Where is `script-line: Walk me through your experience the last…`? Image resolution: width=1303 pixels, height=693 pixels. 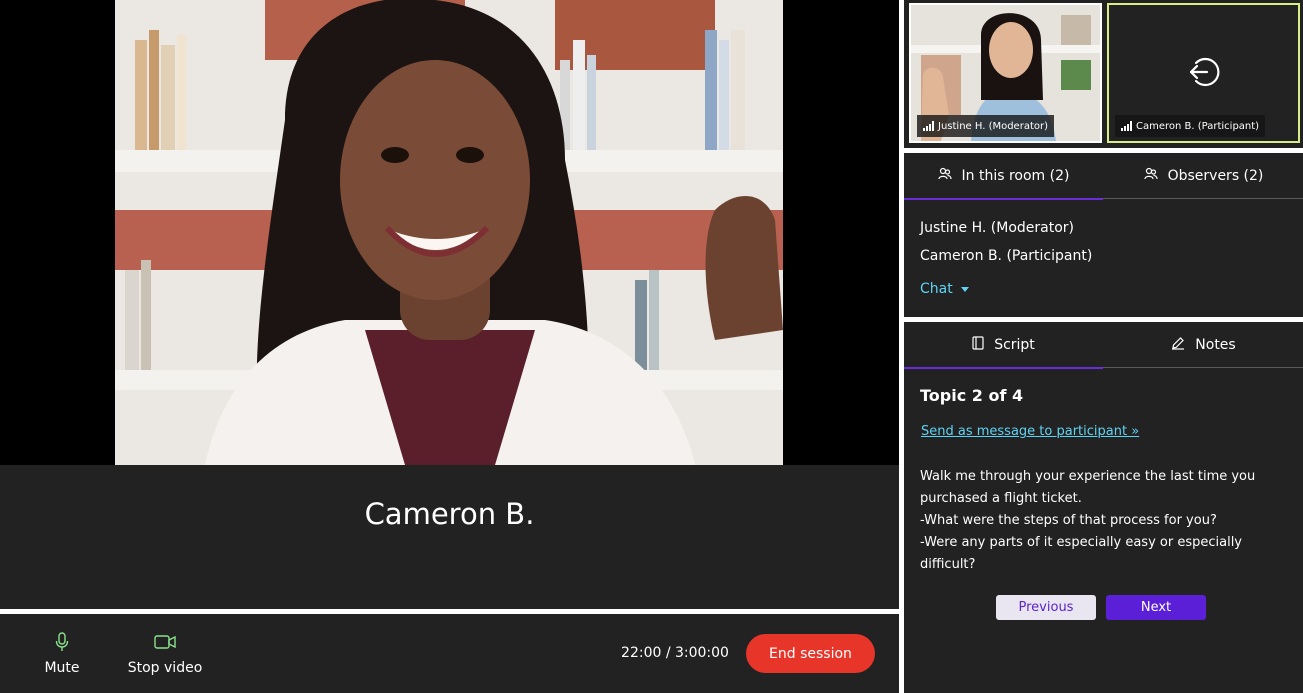 script-line: Walk me through your experience the last… is located at coordinates (1088, 487).